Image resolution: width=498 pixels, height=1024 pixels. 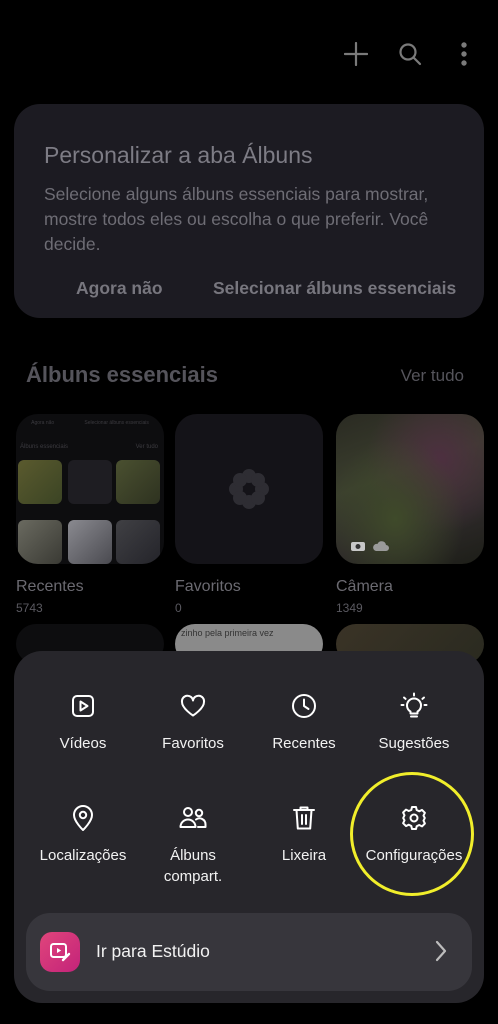 What do you see at coordinates (414, 722) in the screenshot?
I see `menu-sugestoes: Sugestões` at bounding box center [414, 722].